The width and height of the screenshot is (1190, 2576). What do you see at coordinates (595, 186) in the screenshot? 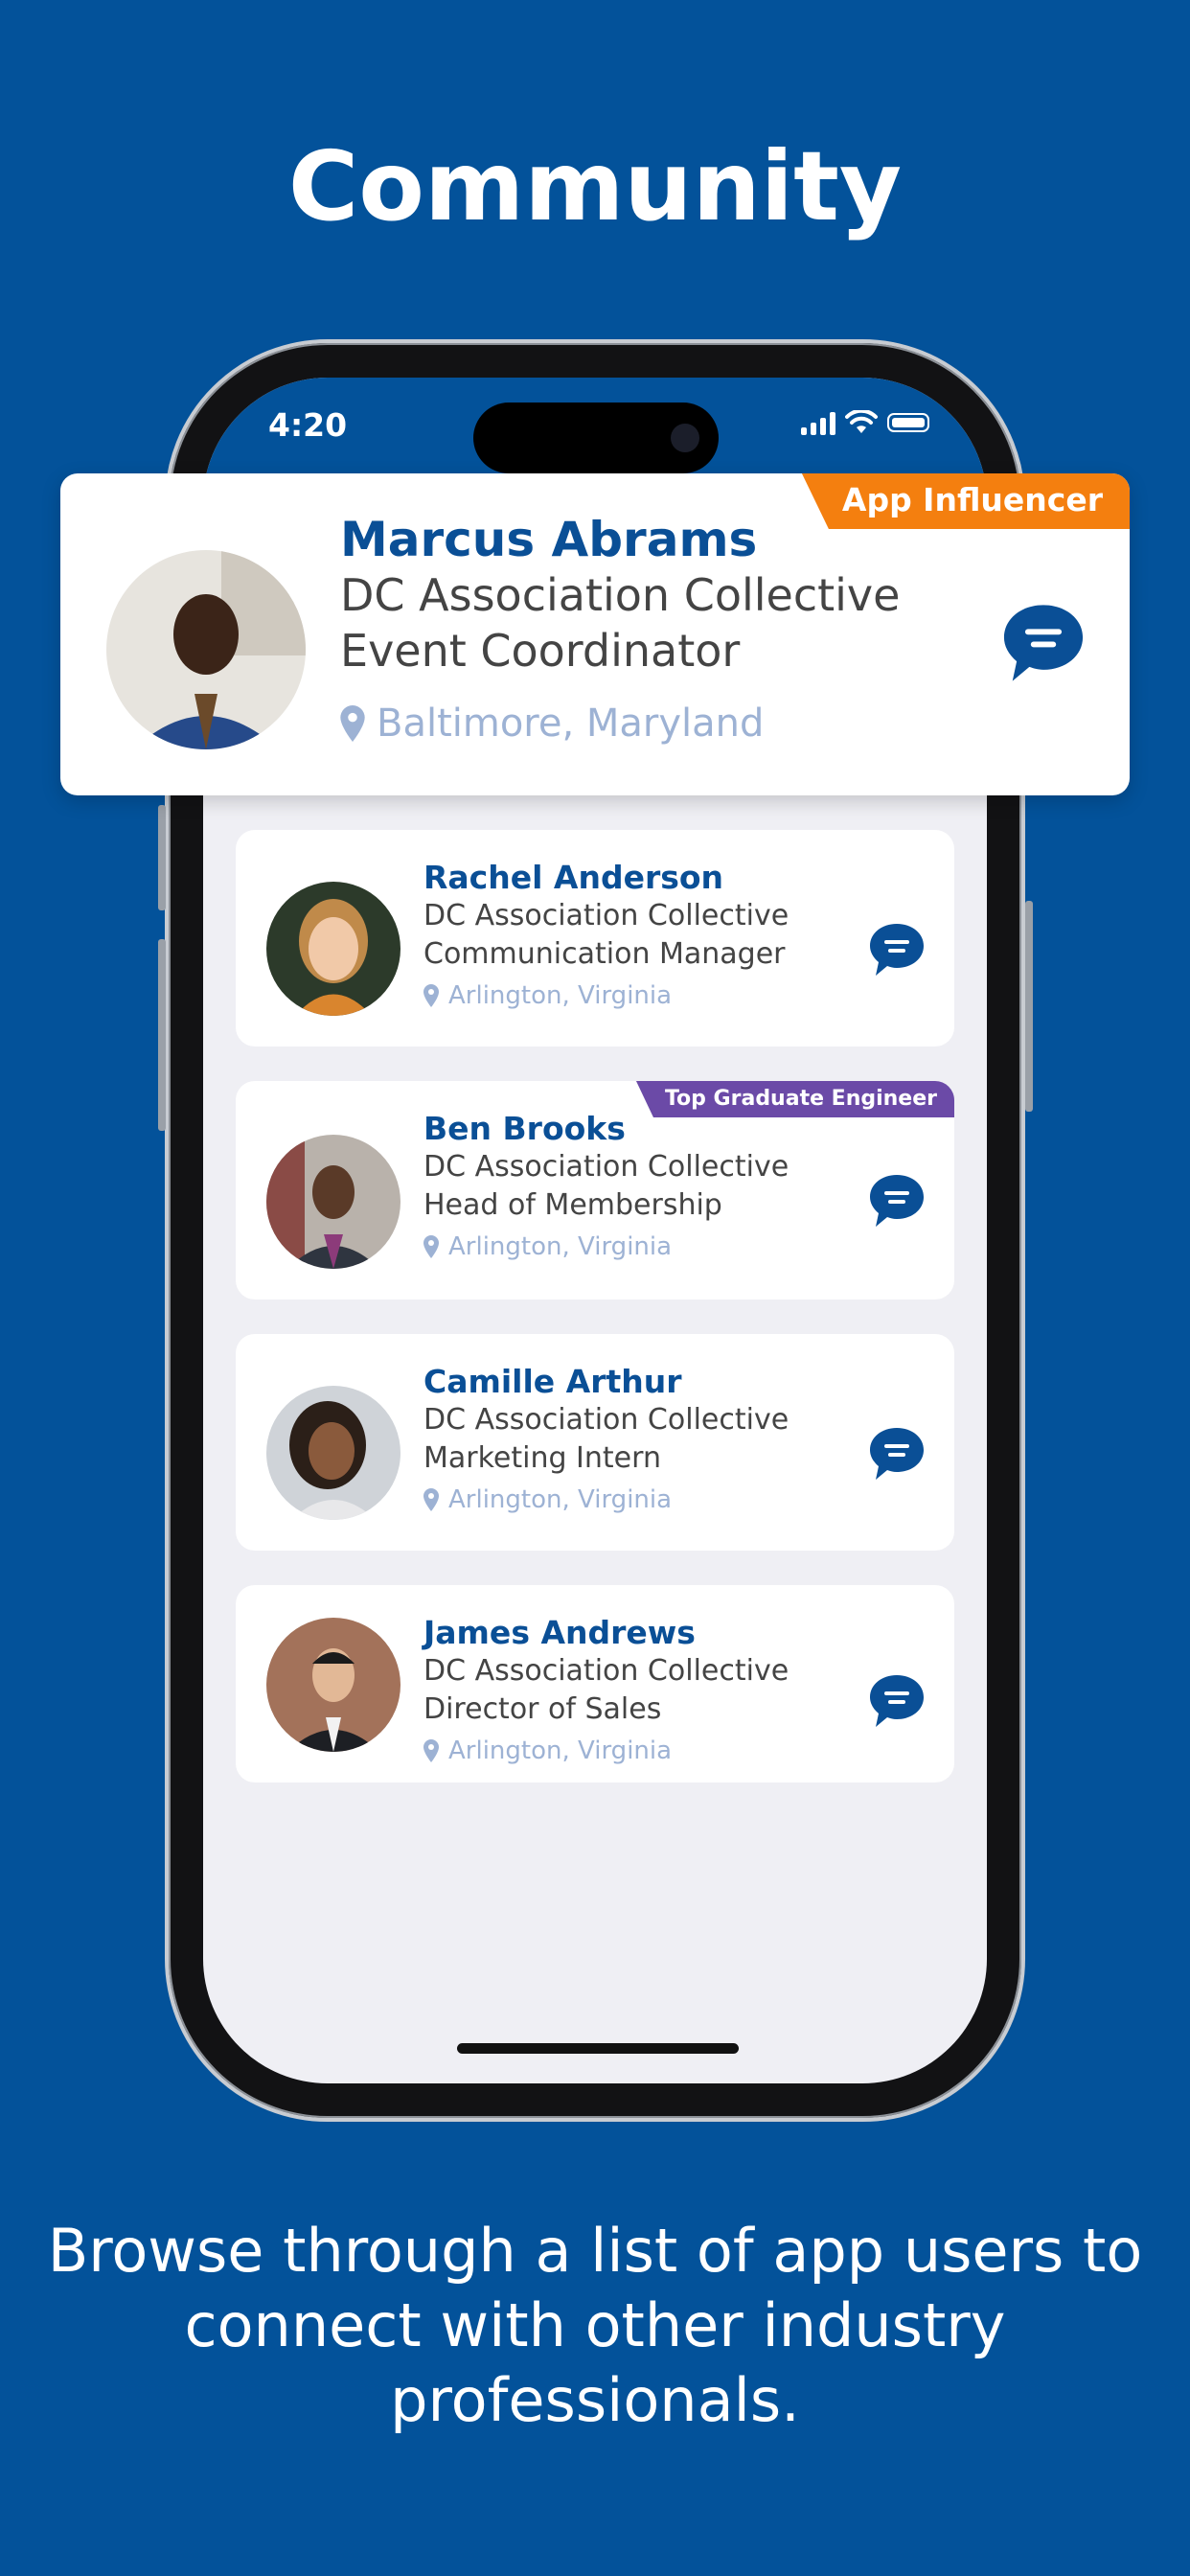
I see `page-title: Community` at bounding box center [595, 186].